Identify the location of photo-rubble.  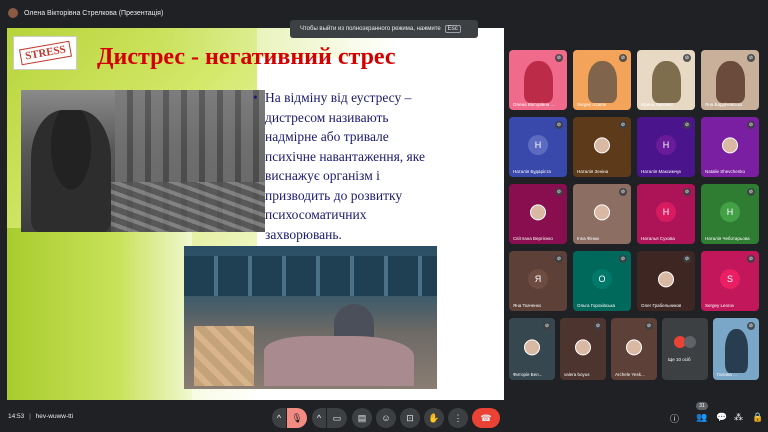
(188, 207).